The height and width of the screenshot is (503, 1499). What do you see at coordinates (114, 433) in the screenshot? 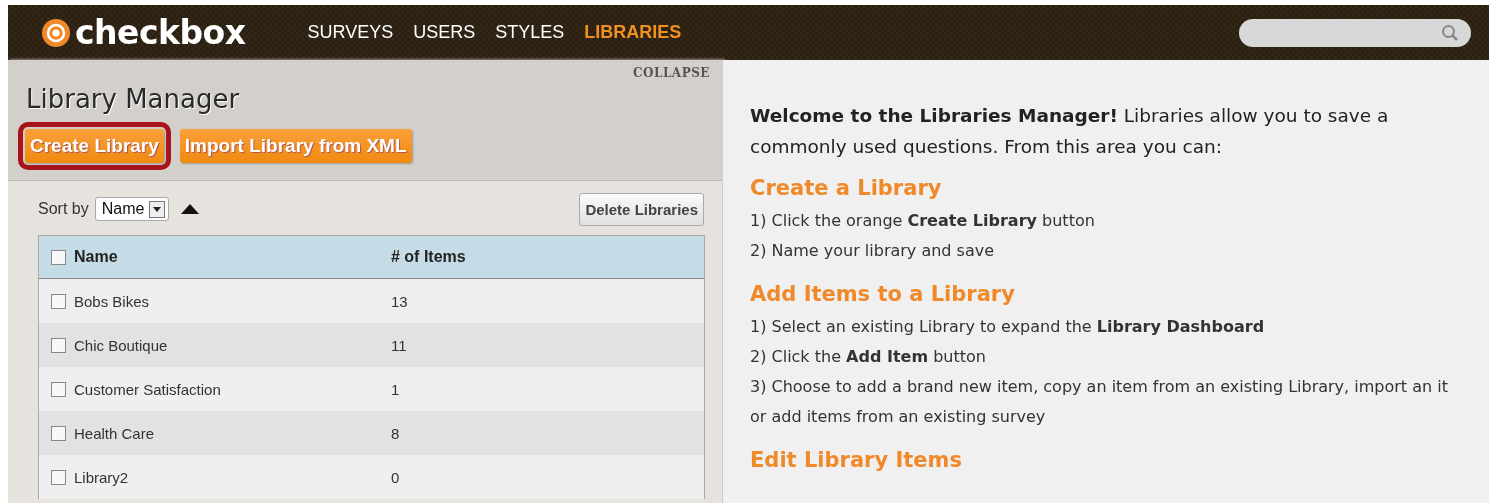
I see `library-name: Health Care` at bounding box center [114, 433].